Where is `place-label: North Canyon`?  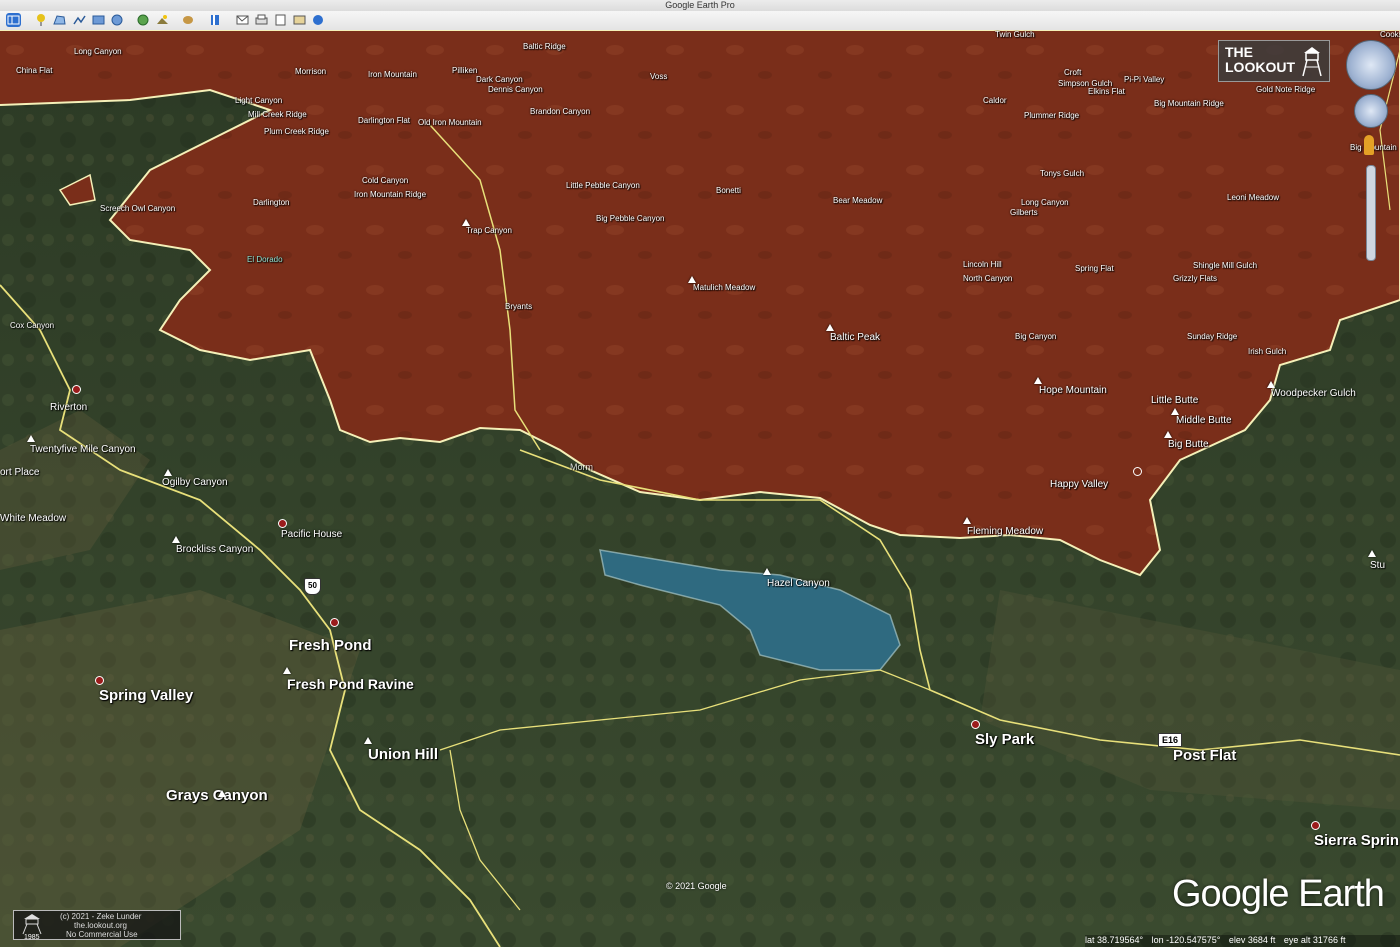 place-label: North Canyon is located at coordinates (988, 278).